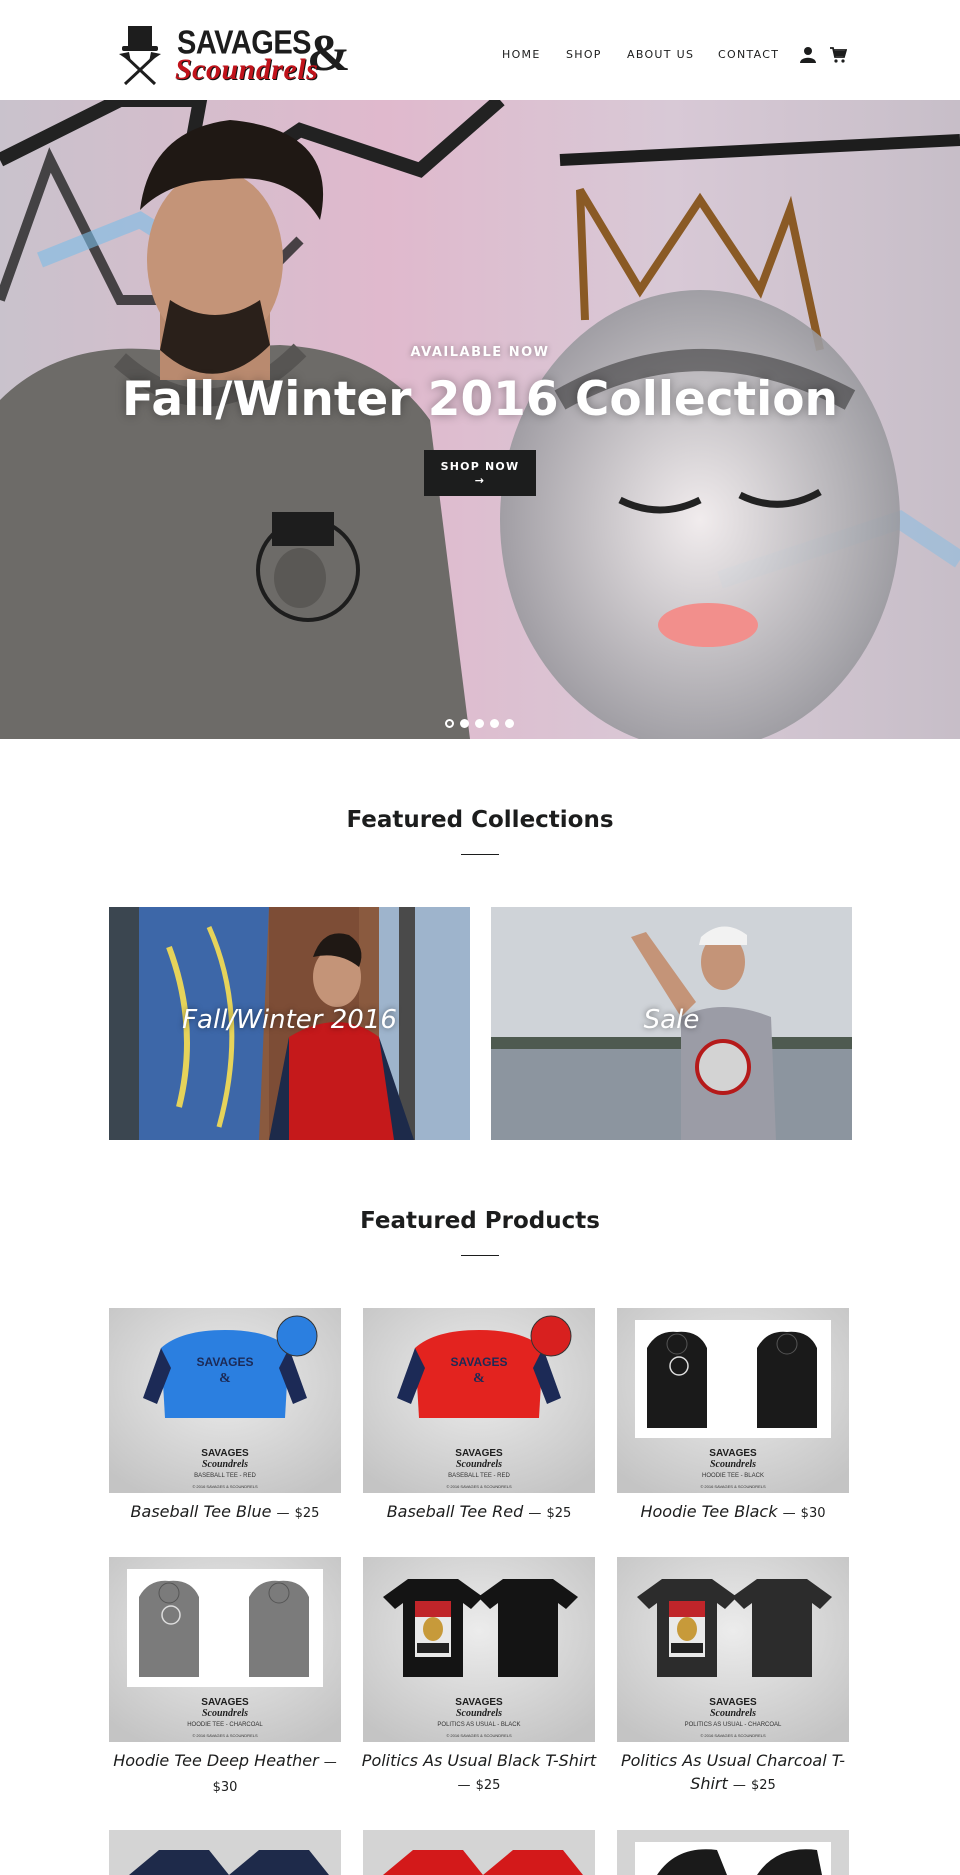  What do you see at coordinates (708, 1511) in the screenshot?
I see `product-name: Hoodie Tee Black` at bounding box center [708, 1511].